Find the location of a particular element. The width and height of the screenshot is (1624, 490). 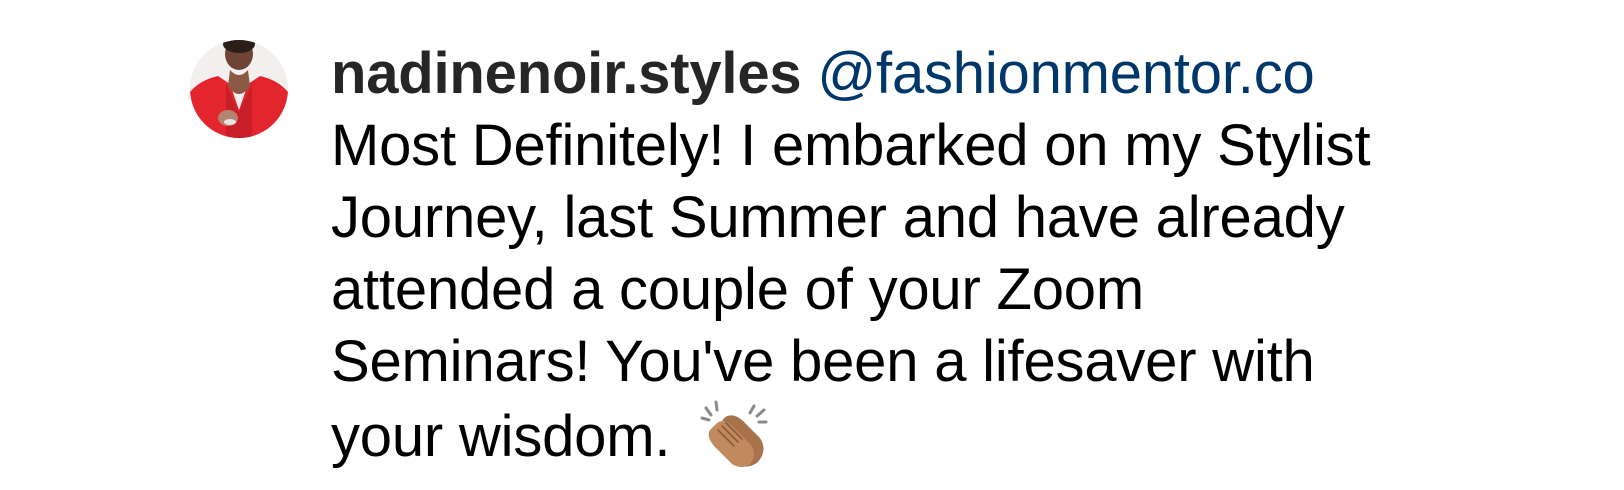

avatar-image is located at coordinates (239, 89).